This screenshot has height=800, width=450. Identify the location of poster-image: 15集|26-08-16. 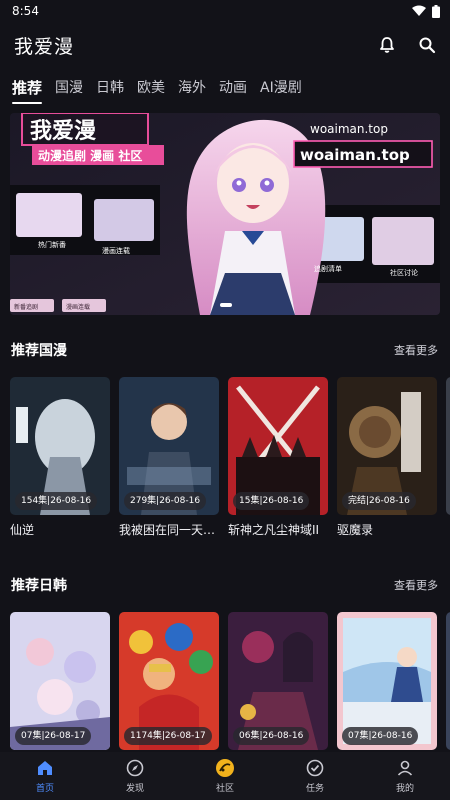
(278, 446).